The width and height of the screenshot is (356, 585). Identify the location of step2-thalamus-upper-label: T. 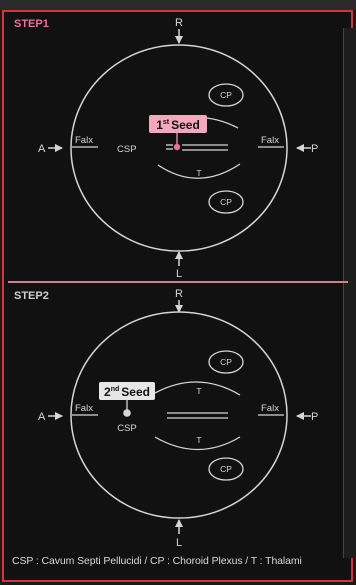
(198, 391).